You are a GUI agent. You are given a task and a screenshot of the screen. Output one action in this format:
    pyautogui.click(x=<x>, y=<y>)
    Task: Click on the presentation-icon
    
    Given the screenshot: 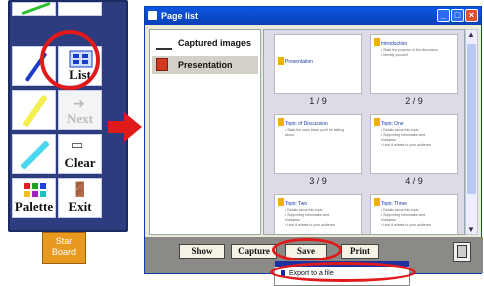 What is the action you would take?
    pyautogui.click(x=162, y=64)
    